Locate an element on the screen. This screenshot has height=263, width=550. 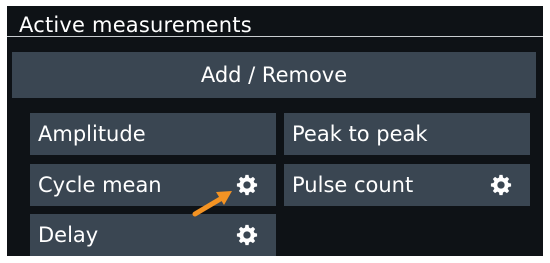
measurement-pulse-count-button: Pulse count is located at coordinates (407, 185).